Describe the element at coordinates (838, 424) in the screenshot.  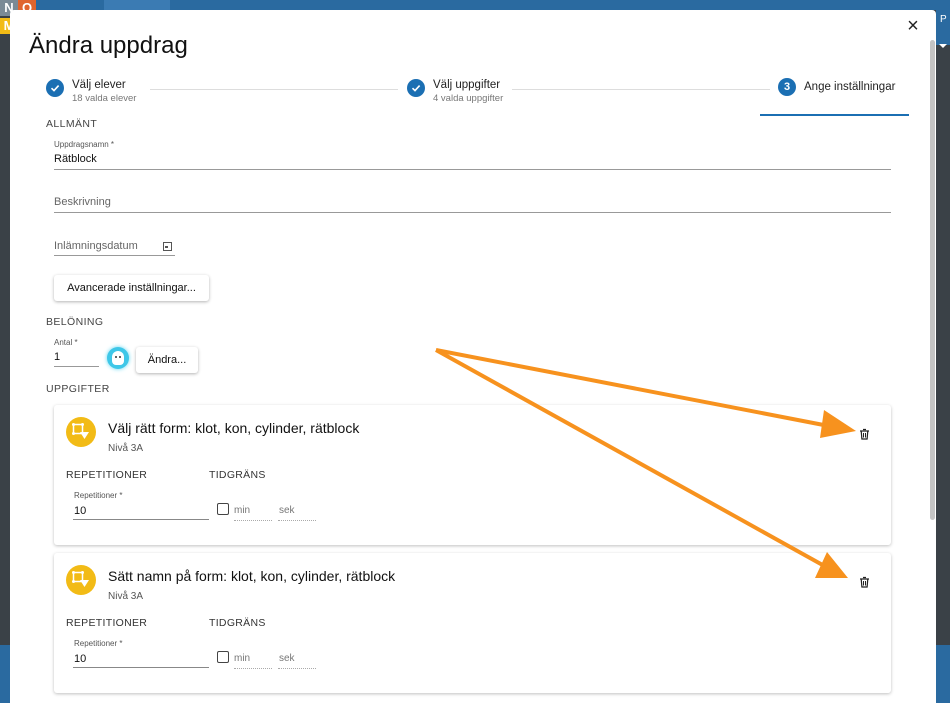
I see `annotation-arrow-head` at that location.